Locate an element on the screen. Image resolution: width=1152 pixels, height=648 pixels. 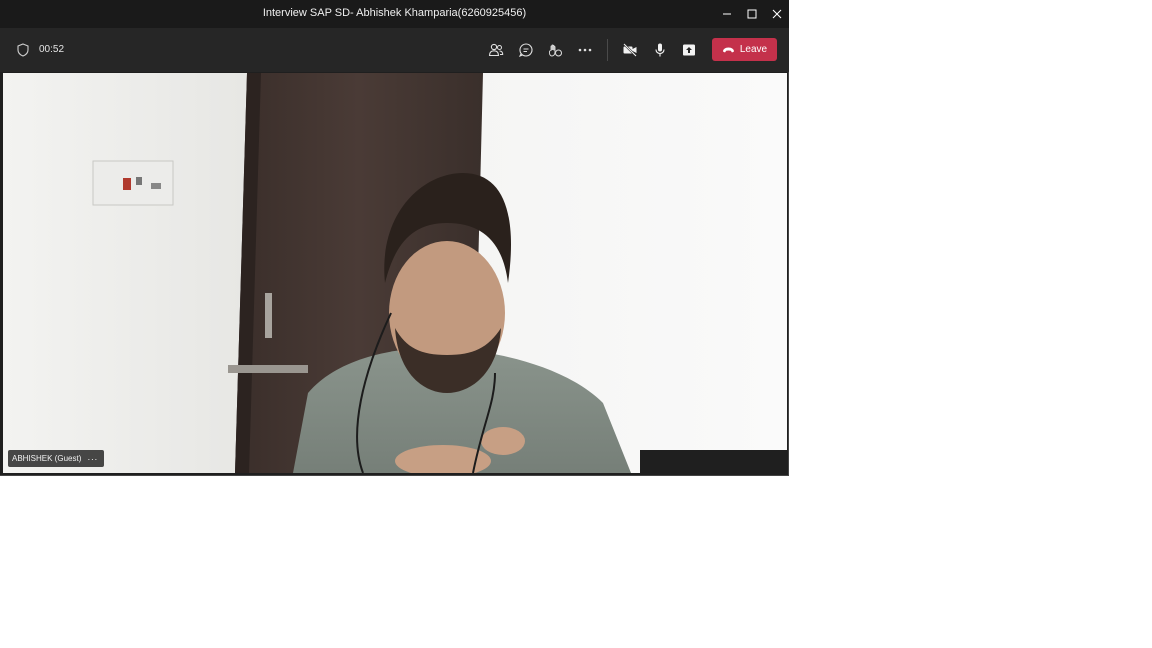
leave-button: Leave is located at coordinates (744, 49).